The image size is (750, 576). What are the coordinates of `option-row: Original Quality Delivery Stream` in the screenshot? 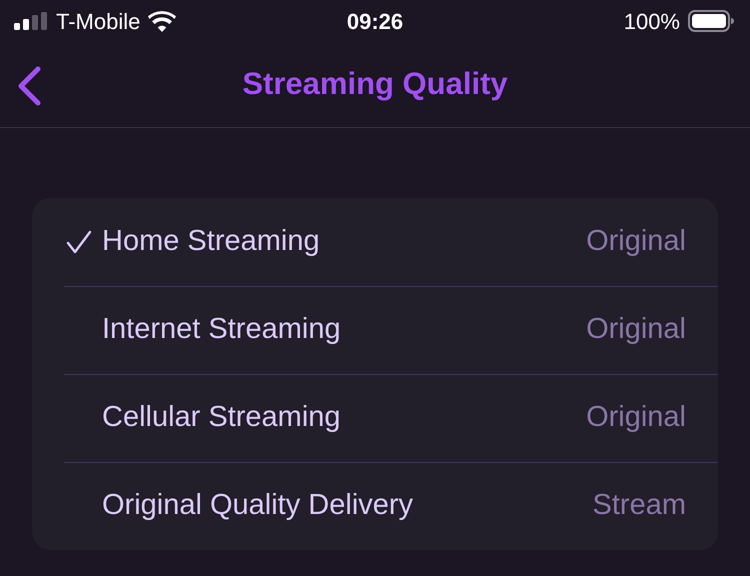 It's located at (375, 506).